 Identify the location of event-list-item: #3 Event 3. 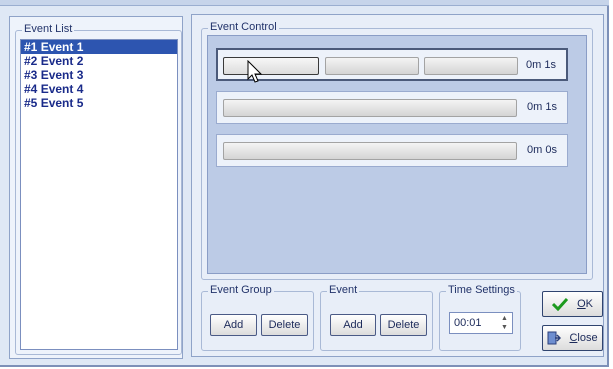
(99, 75).